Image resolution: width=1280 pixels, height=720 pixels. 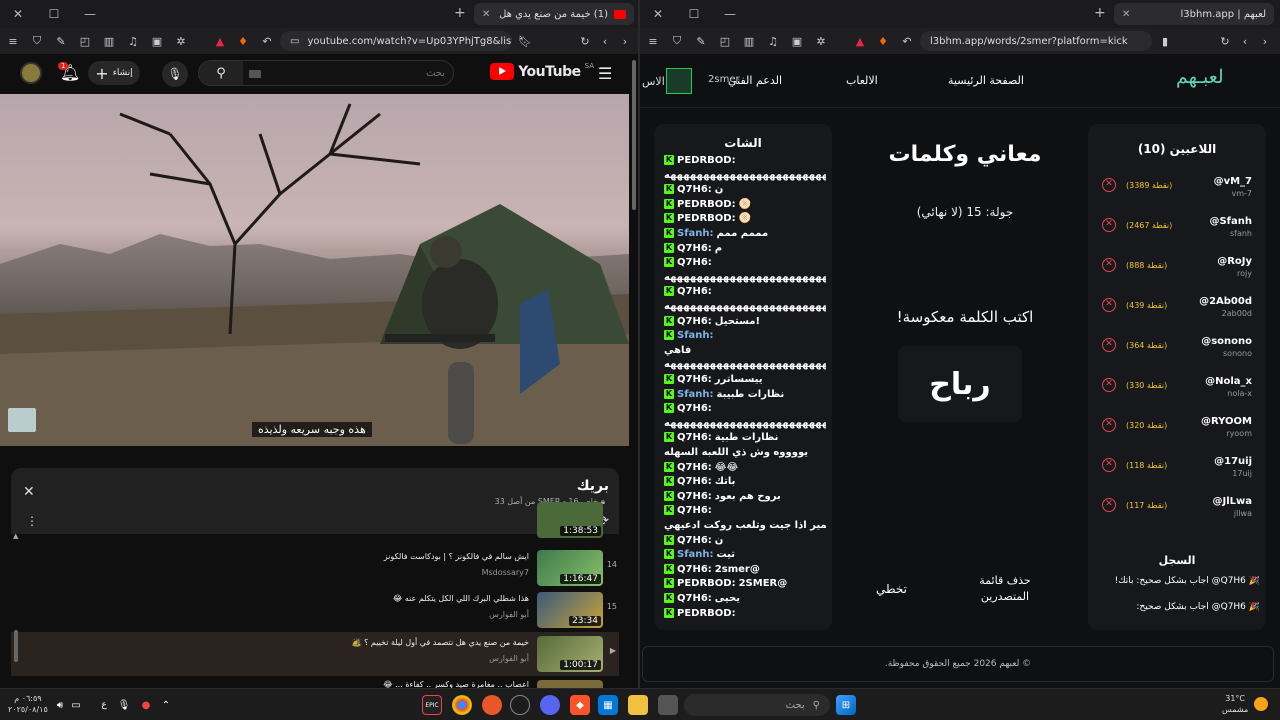 I want to click on youtube-logo: YouTube SA, so click(x=542, y=71).